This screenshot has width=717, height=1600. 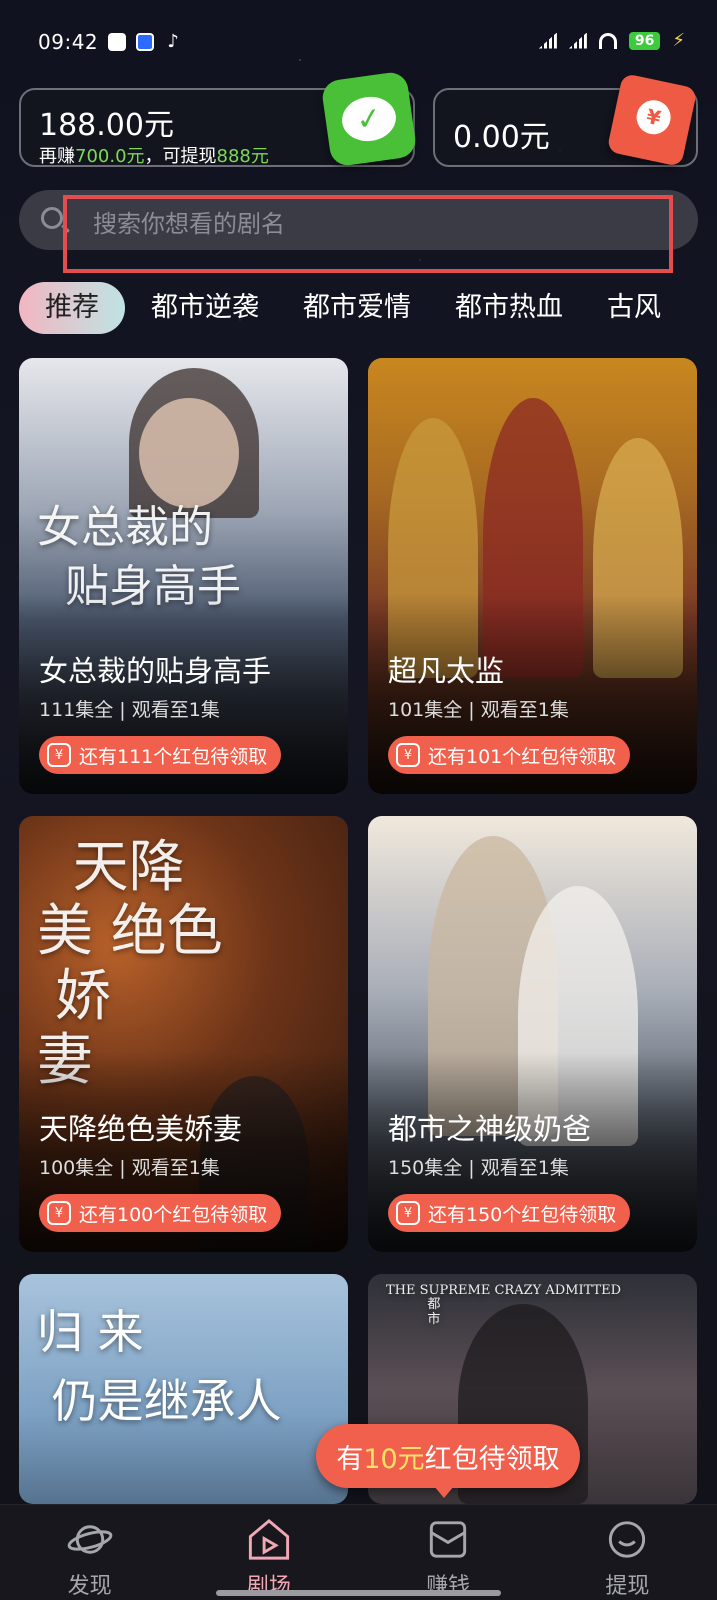 I want to click on planet-icon, so click(x=89, y=1539).